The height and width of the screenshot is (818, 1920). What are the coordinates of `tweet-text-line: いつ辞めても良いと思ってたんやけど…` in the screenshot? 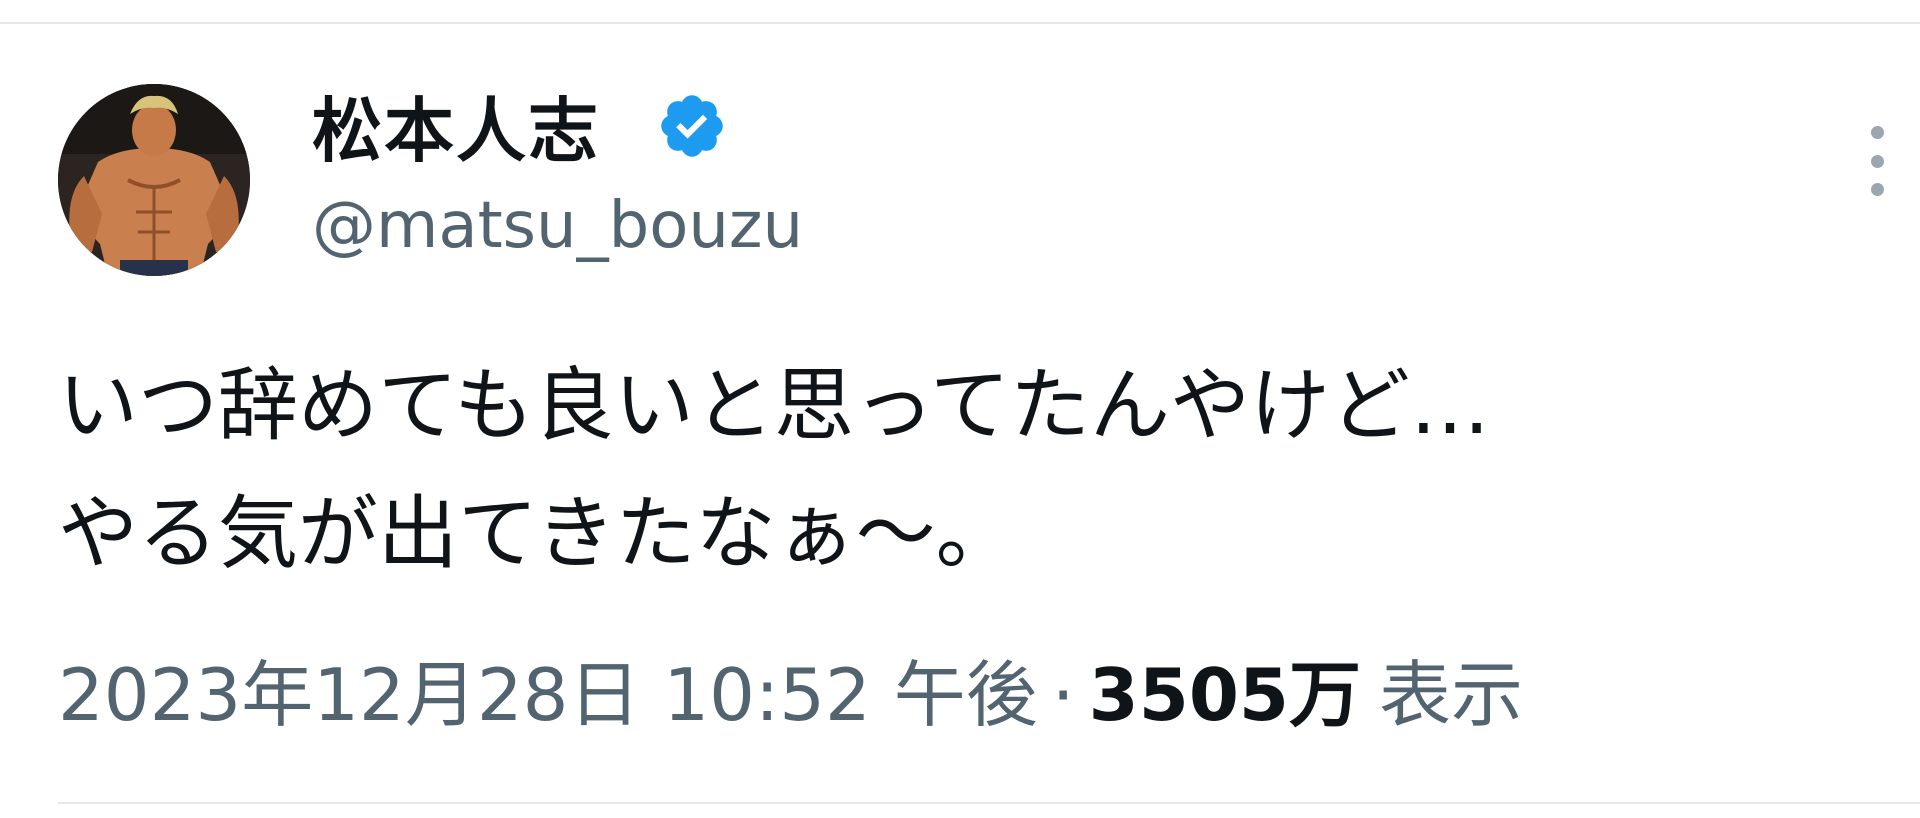 It's located at (774, 405).